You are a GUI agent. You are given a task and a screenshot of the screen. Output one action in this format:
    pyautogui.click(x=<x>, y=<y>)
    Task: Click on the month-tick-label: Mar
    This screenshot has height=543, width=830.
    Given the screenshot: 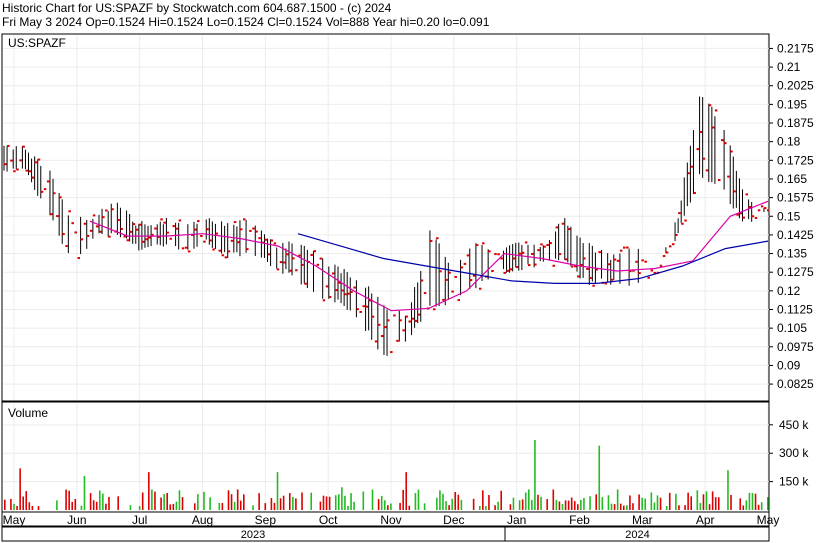 What is the action you would take?
    pyautogui.click(x=642, y=520)
    